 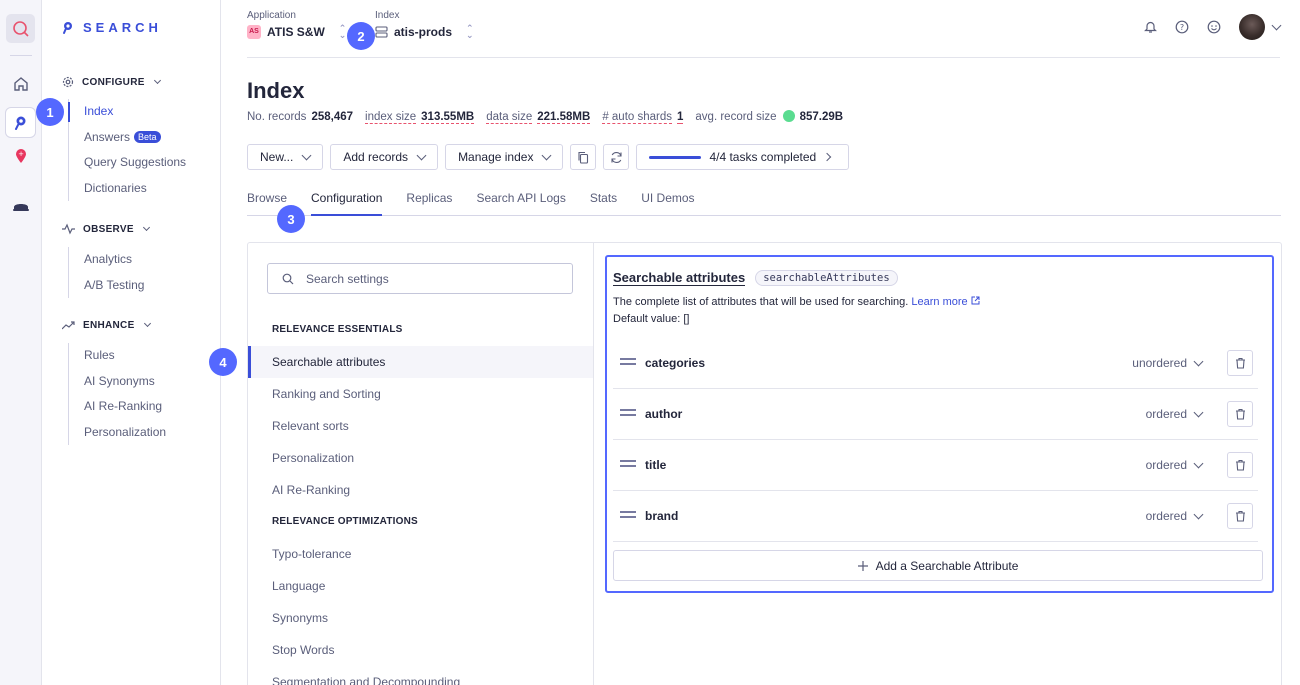 What do you see at coordinates (939, 302) in the screenshot?
I see `learn-more-label: Learn more` at bounding box center [939, 302].